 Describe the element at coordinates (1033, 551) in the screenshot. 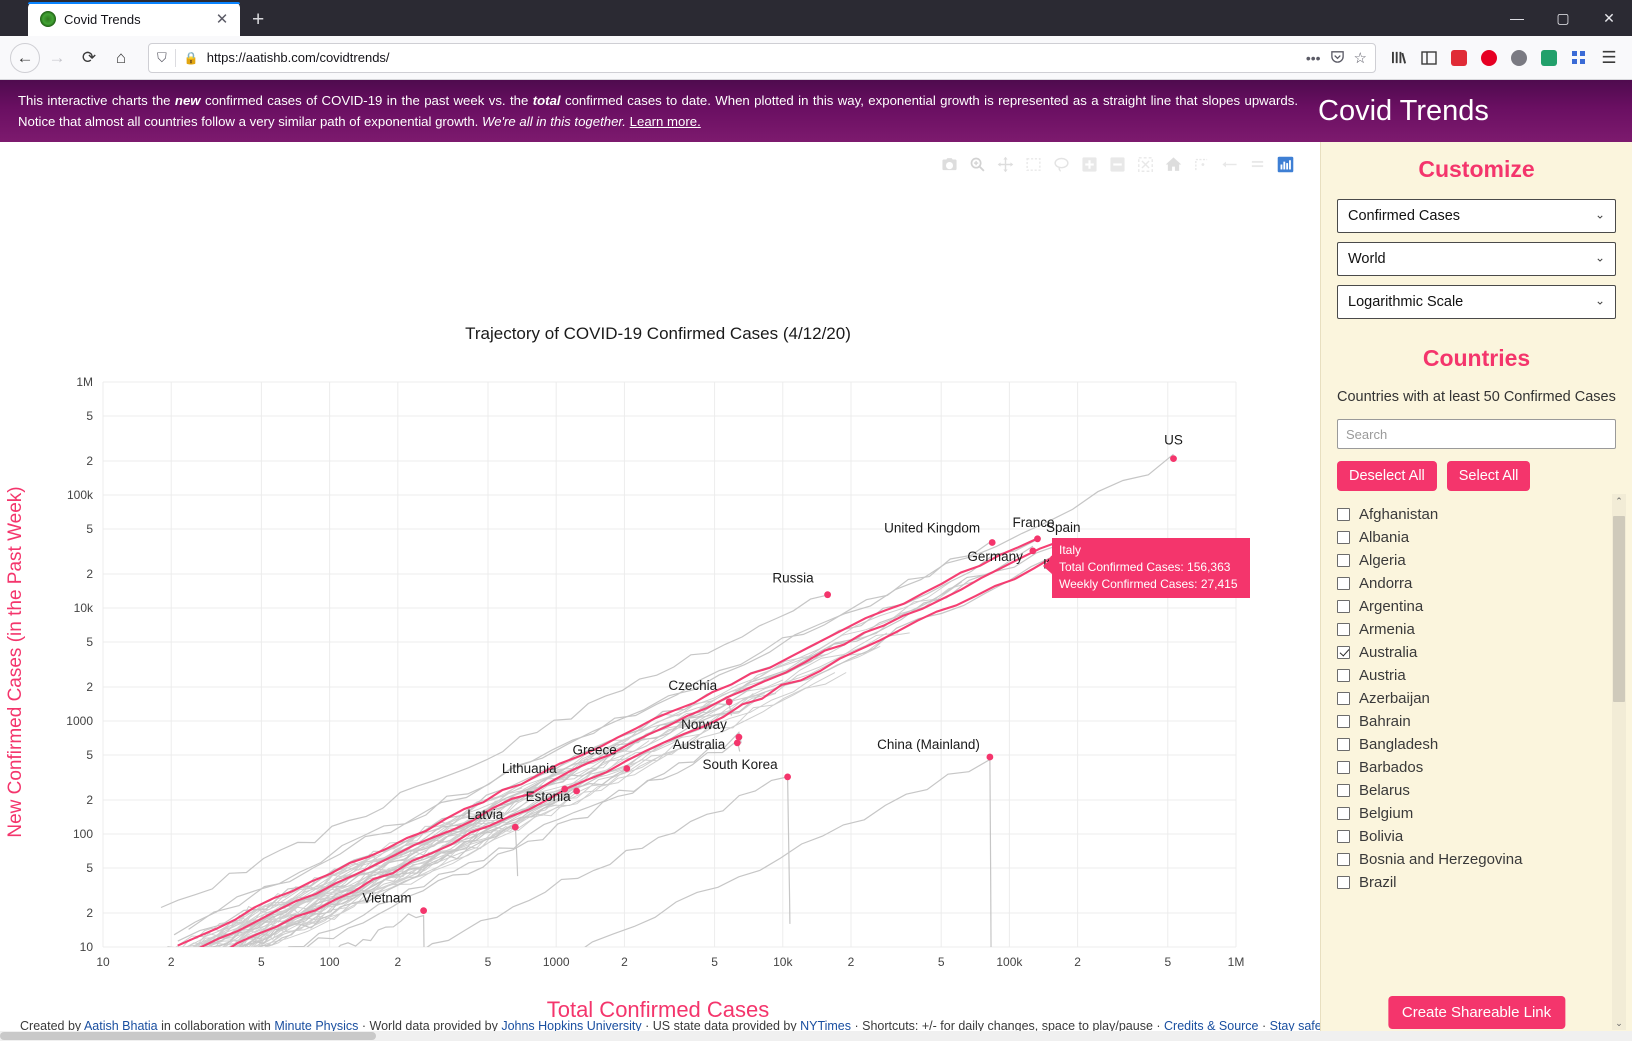

I see `data-point-germany` at that location.